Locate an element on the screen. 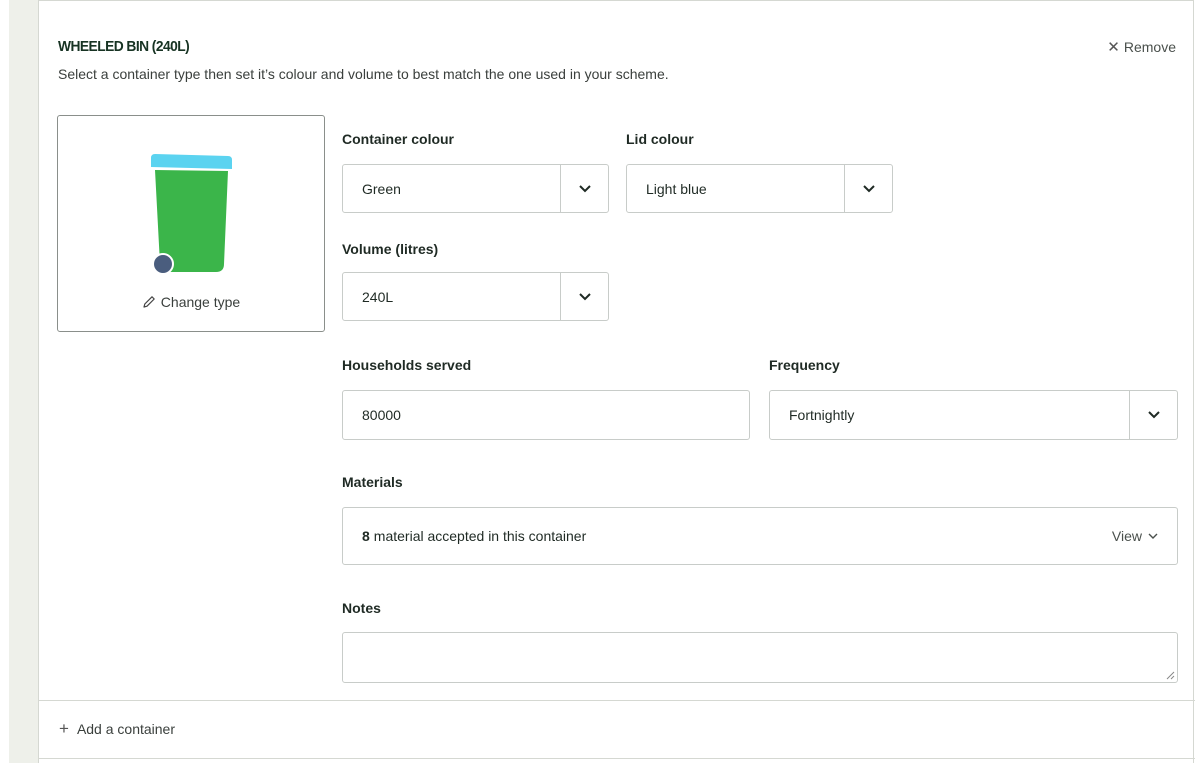  volume-label: Volume (litres) is located at coordinates (390, 249).